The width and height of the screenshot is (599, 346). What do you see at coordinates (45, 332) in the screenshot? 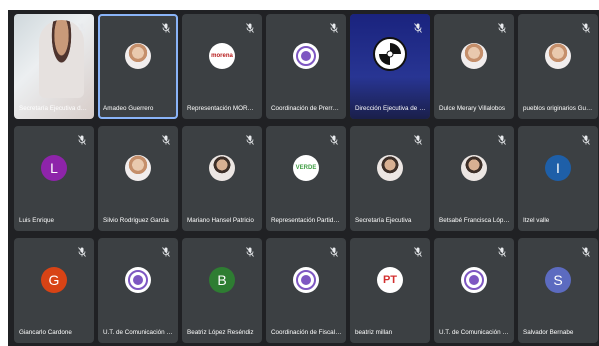
I see `participant-name: Giancarlo Cardone` at bounding box center [45, 332].